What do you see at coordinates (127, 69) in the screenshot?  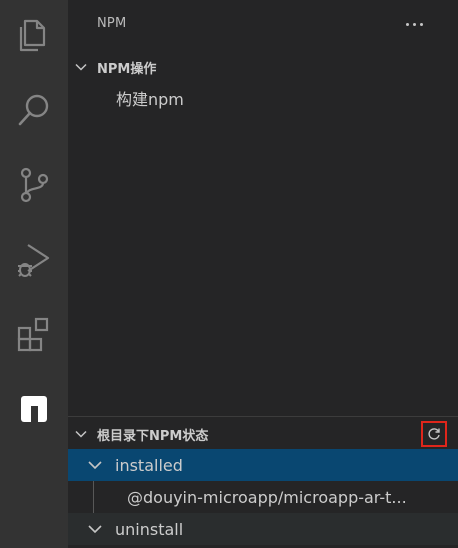 I see `section-title: NPM操作` at bounding box center [127, 69].